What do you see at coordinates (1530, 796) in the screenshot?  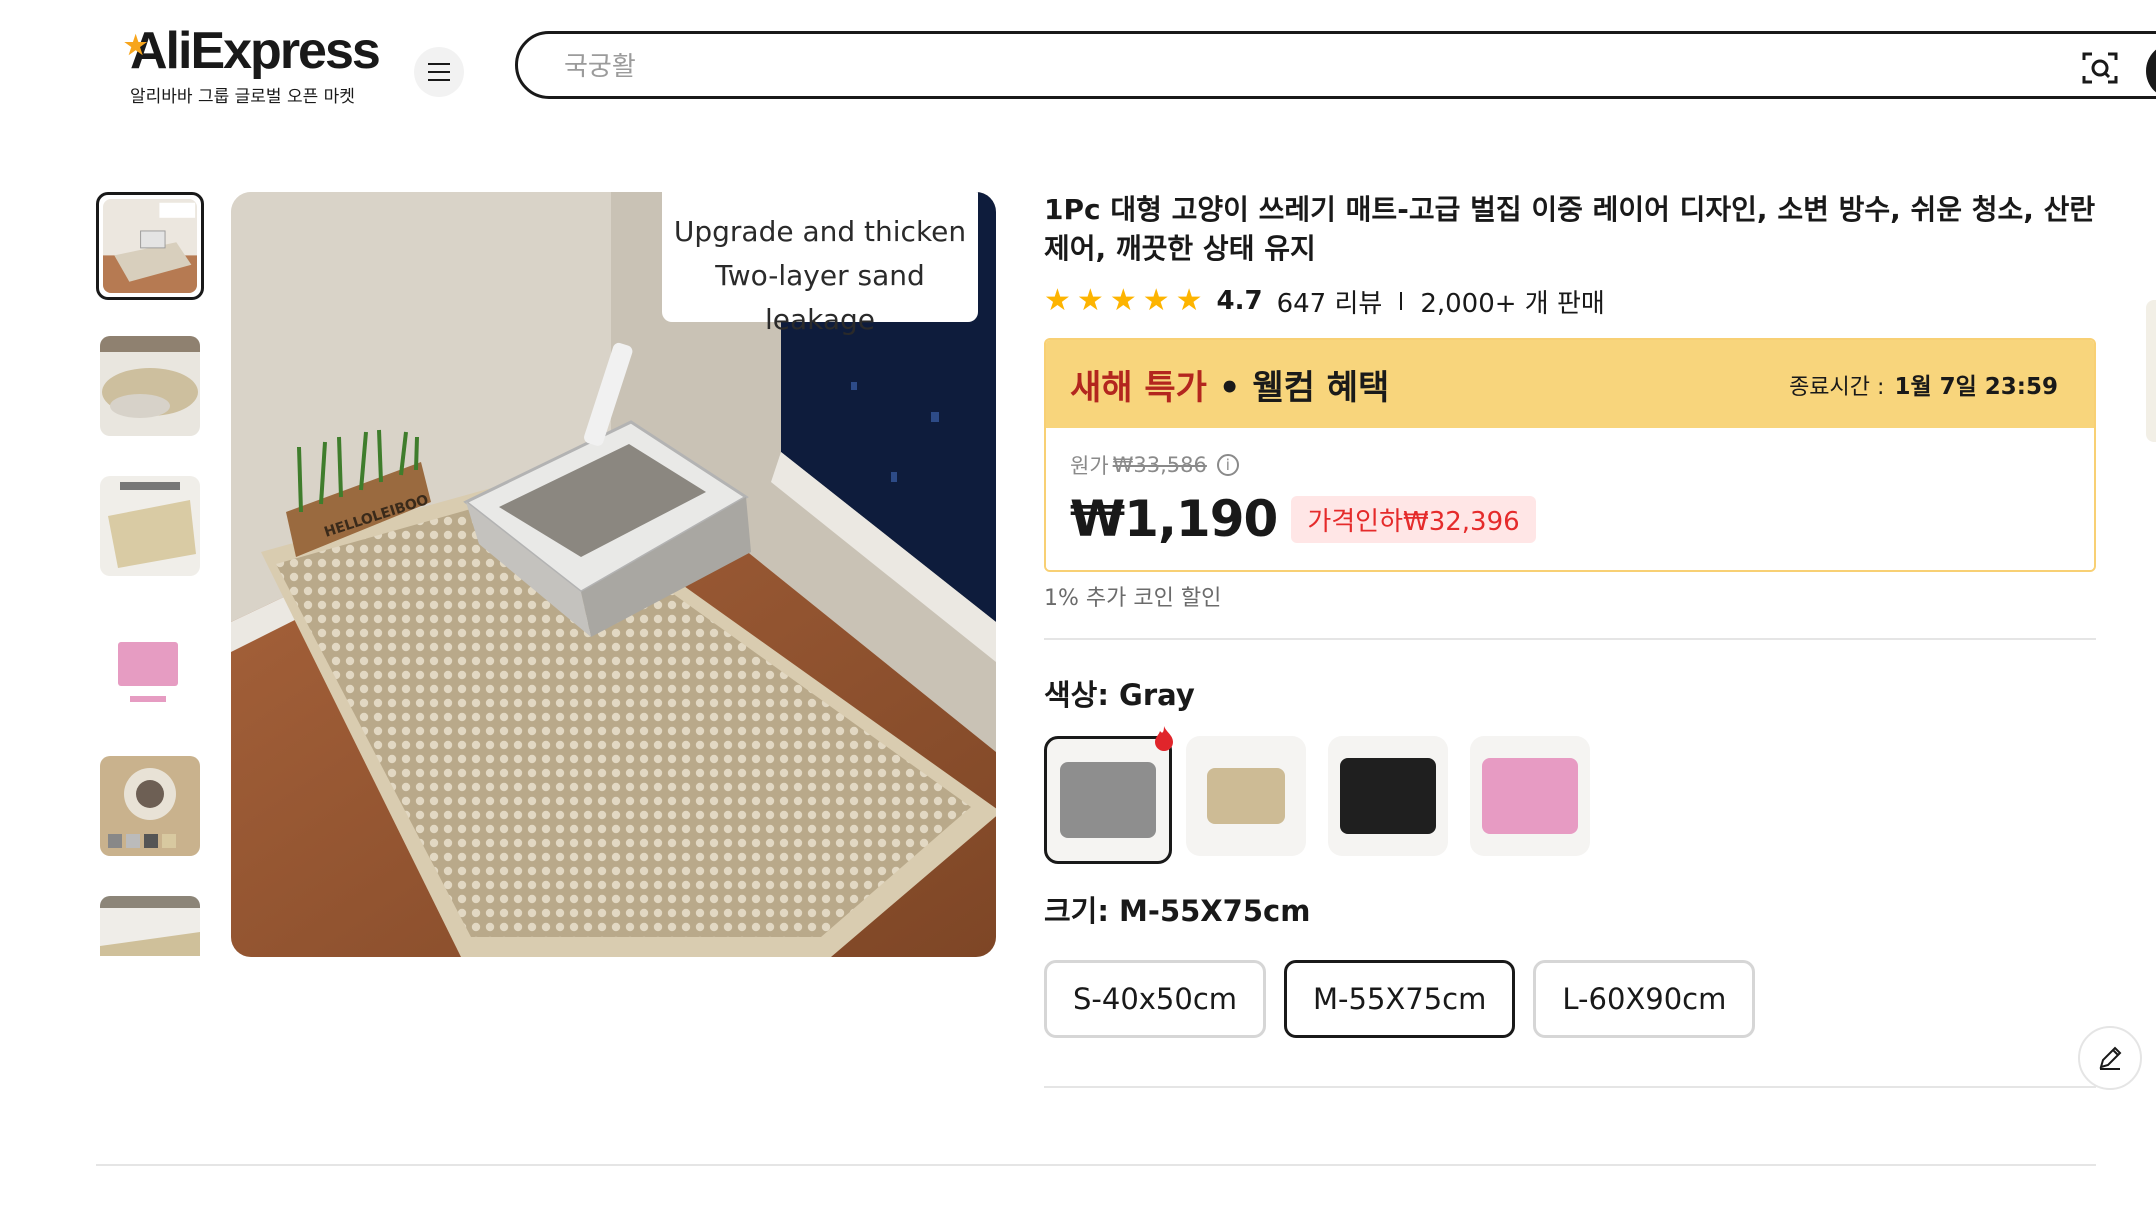 I see `color-swatch-pink` at bounding box center [1530, 796].